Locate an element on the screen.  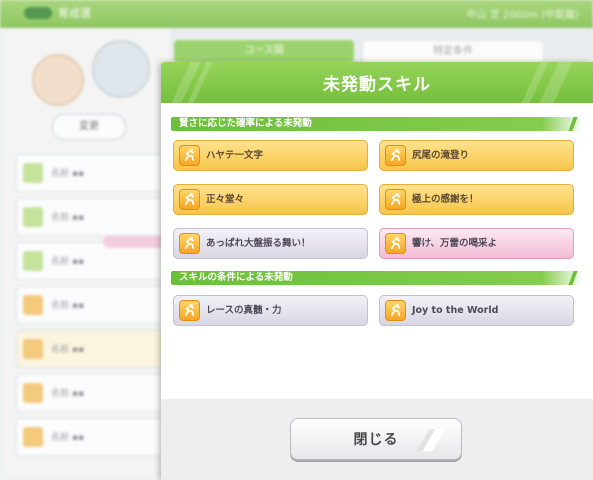
dialog-footer: 閉じる is located at coordinates (377, 439).